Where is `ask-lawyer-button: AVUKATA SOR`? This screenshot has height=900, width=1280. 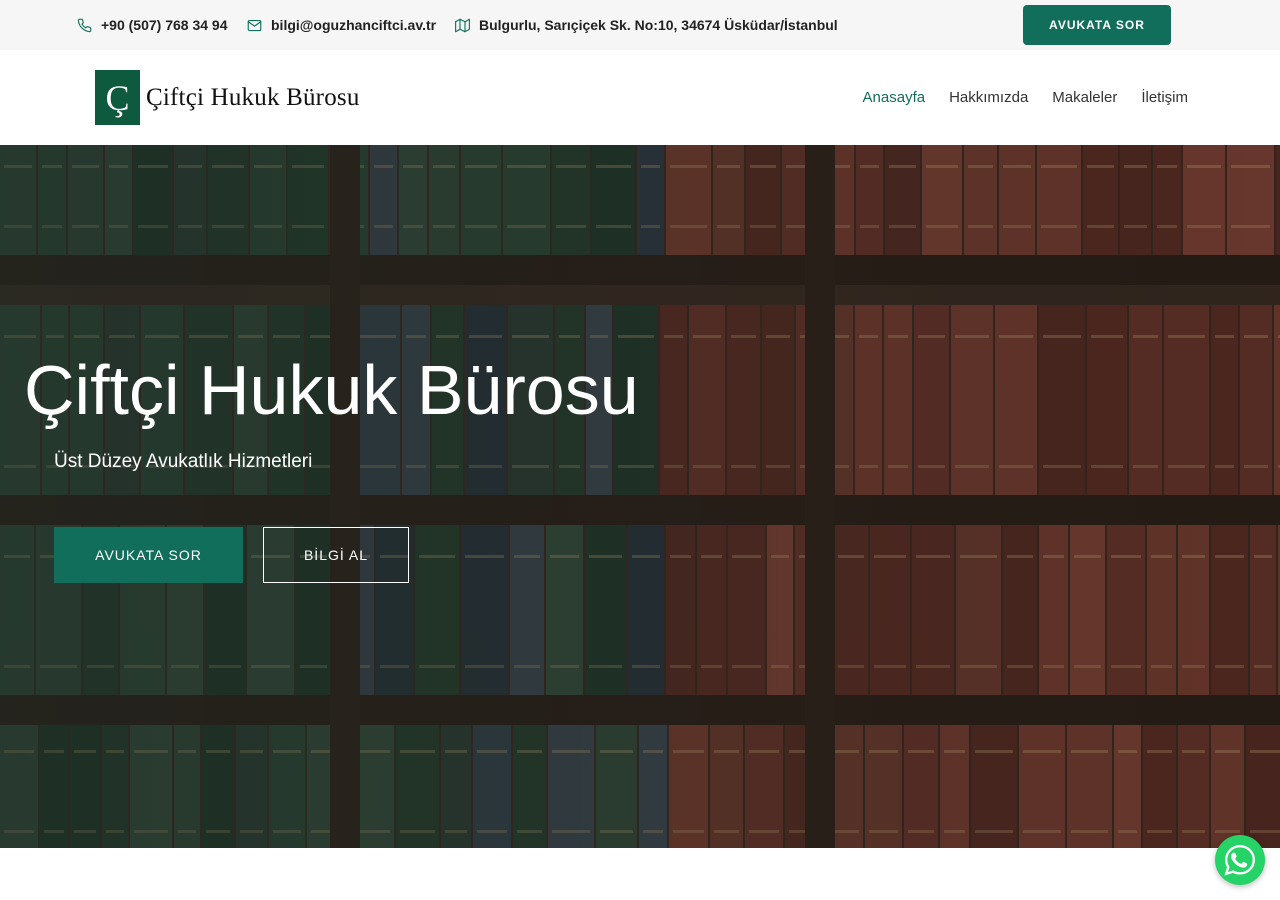
ask-lawyer-button: AVUKATA SOR is located at coordinates (148, 555).